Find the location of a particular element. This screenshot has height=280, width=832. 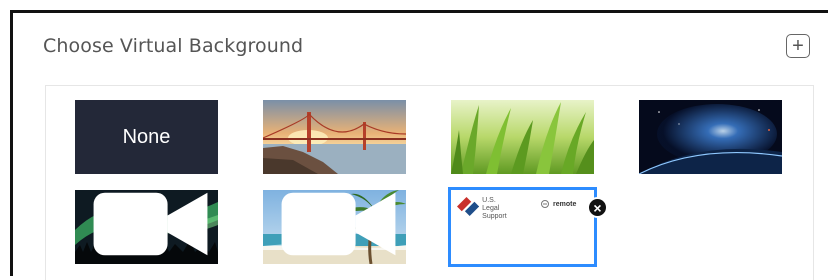

background-aurora is located at coordinates (146, 227).